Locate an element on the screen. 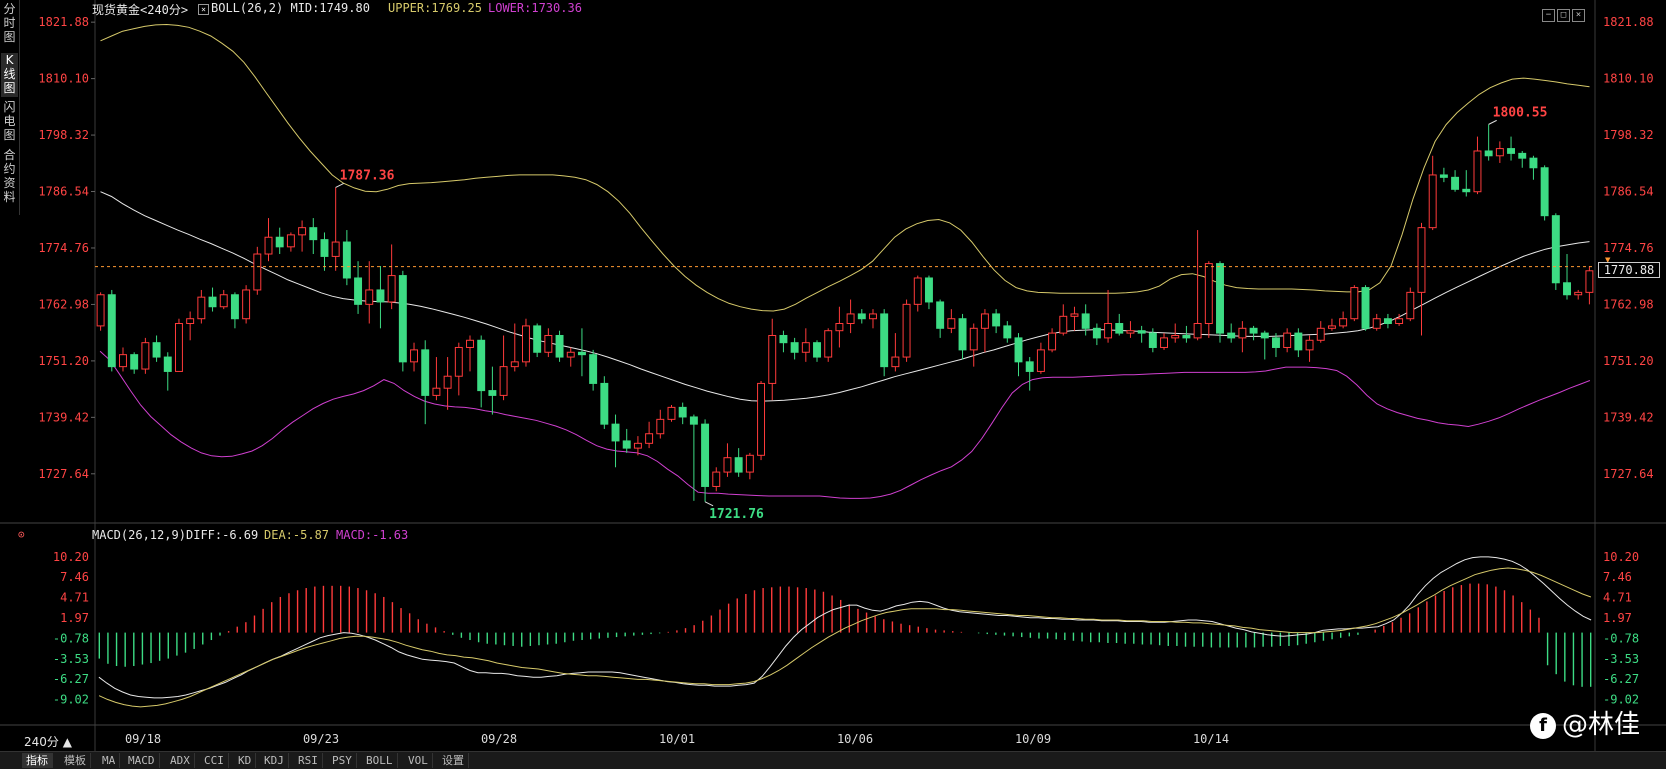  indicator-tab-kdj: KDJ is located at coordinates (274, 760).